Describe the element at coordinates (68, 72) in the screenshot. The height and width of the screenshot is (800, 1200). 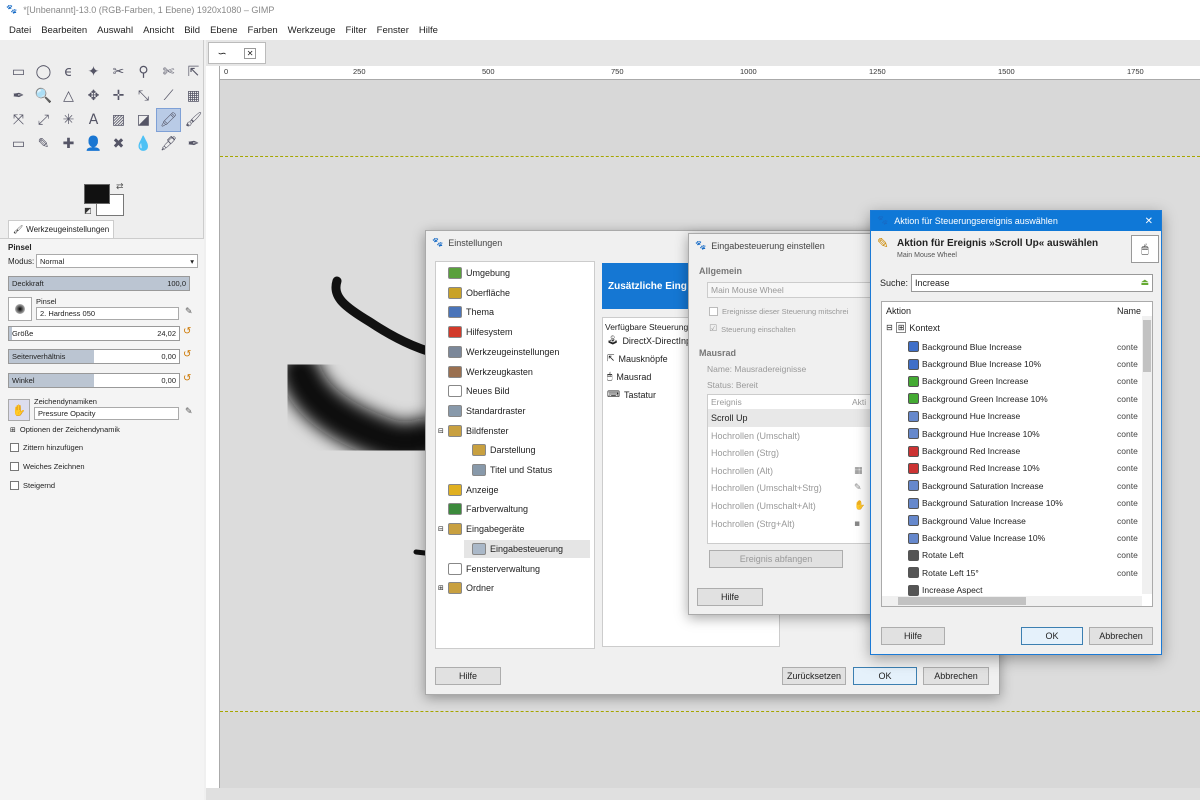
I see `free-select-tool-icon: ϵ` at that location.